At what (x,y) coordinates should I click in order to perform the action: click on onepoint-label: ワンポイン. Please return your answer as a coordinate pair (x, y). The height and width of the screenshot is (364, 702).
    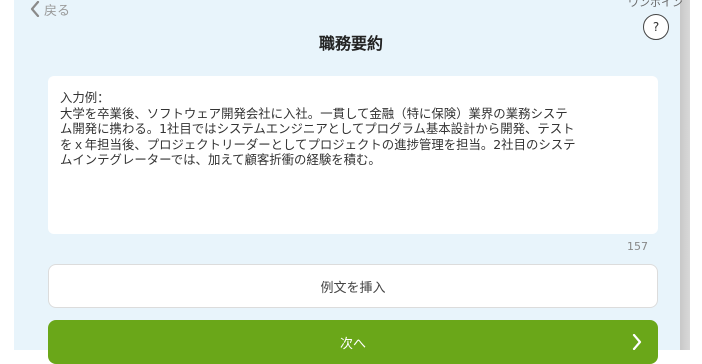
    Looking at the image, I should click on (655, 5).